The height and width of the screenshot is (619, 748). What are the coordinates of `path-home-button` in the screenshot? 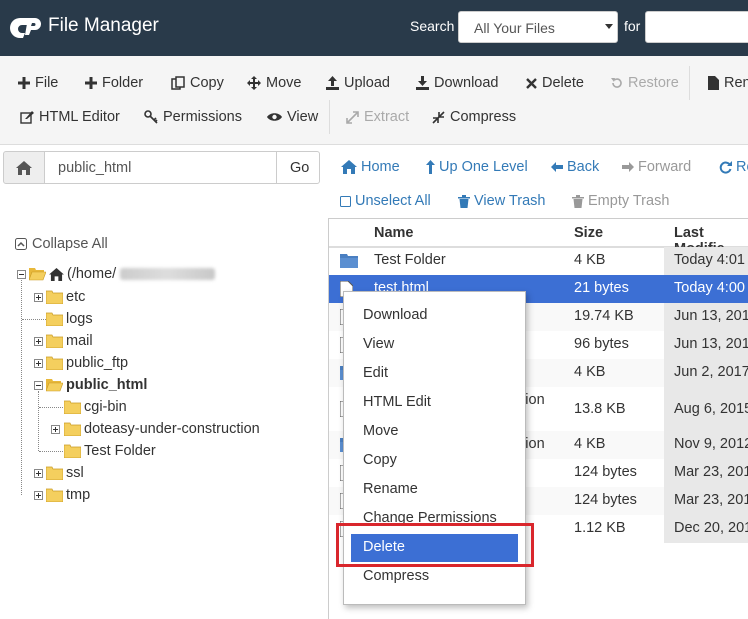 It's located at (24, 167).